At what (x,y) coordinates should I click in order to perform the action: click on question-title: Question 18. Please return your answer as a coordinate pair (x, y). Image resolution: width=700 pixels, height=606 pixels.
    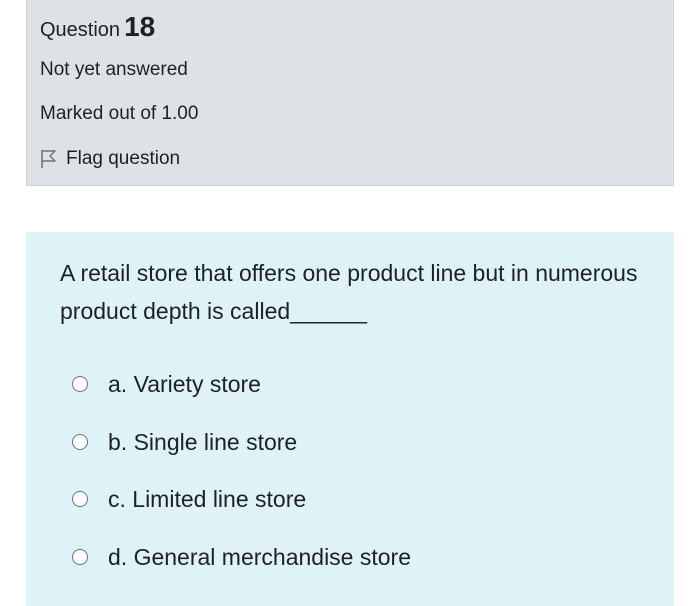
    Looking at the image, I should click on (97, 28).